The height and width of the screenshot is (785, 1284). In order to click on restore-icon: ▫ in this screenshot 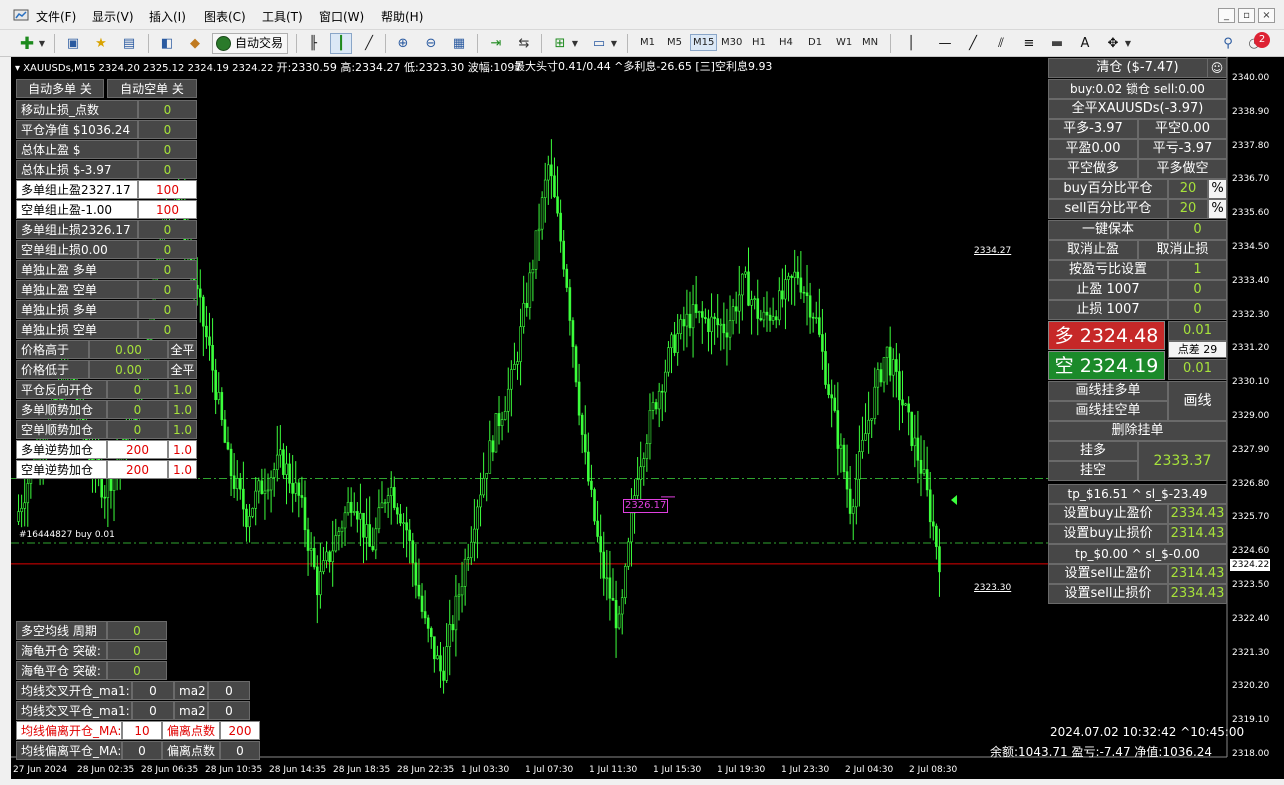, I will do `click(1246, 15)`.